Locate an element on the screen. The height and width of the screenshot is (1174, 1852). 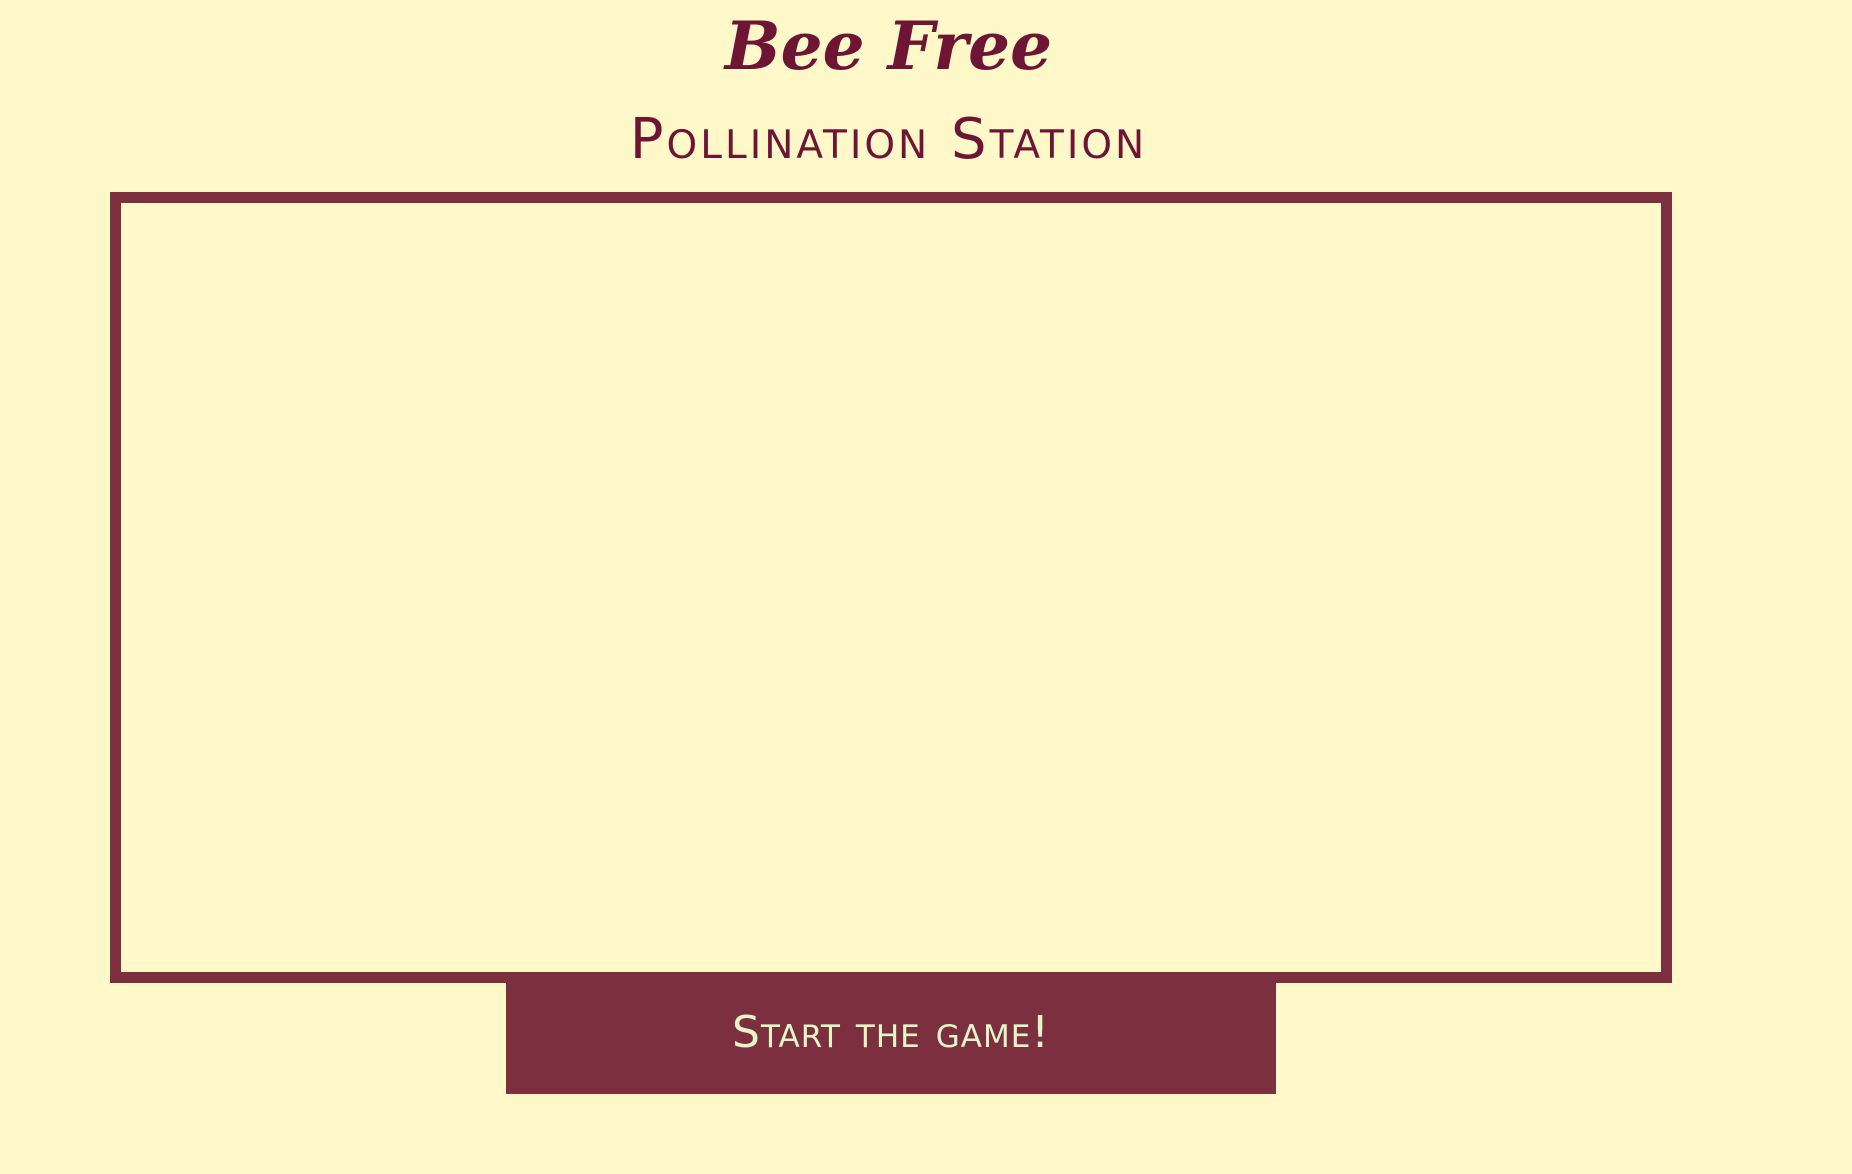
game-title: Bee Free is located at coordinates (888, 46).